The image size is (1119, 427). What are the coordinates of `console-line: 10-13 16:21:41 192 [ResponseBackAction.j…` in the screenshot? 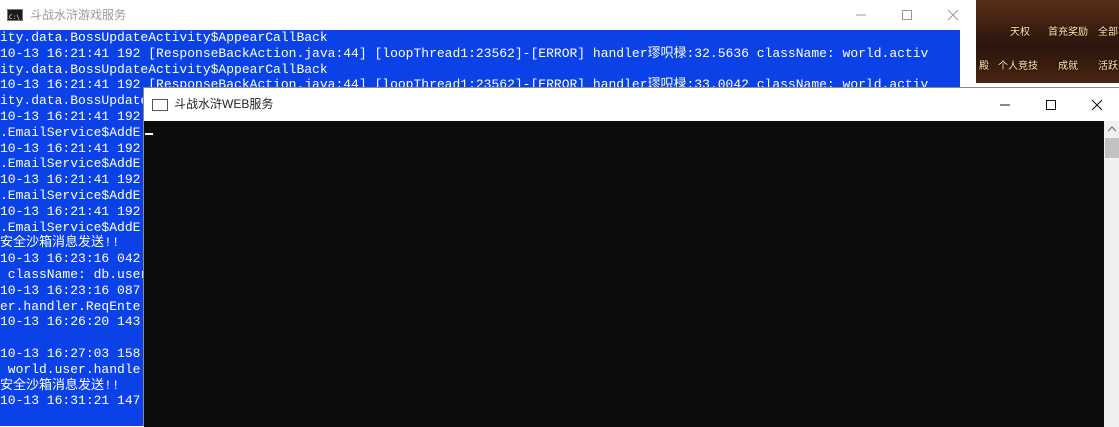 It's located at (464, 53).